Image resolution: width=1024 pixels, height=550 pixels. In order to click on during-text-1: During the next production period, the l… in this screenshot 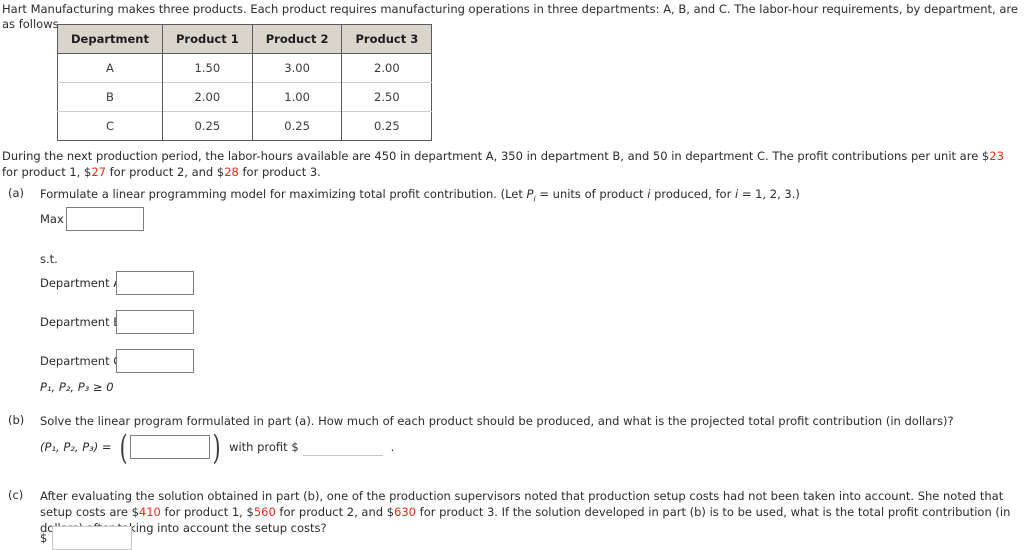, I will do `click(496, 156)`.